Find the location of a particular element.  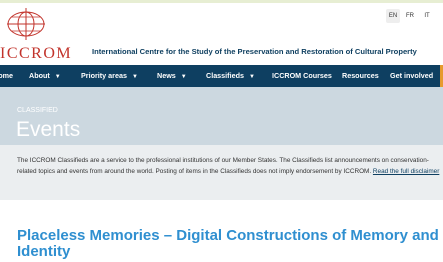

page-title: Events is located at coordinates (48, 129).